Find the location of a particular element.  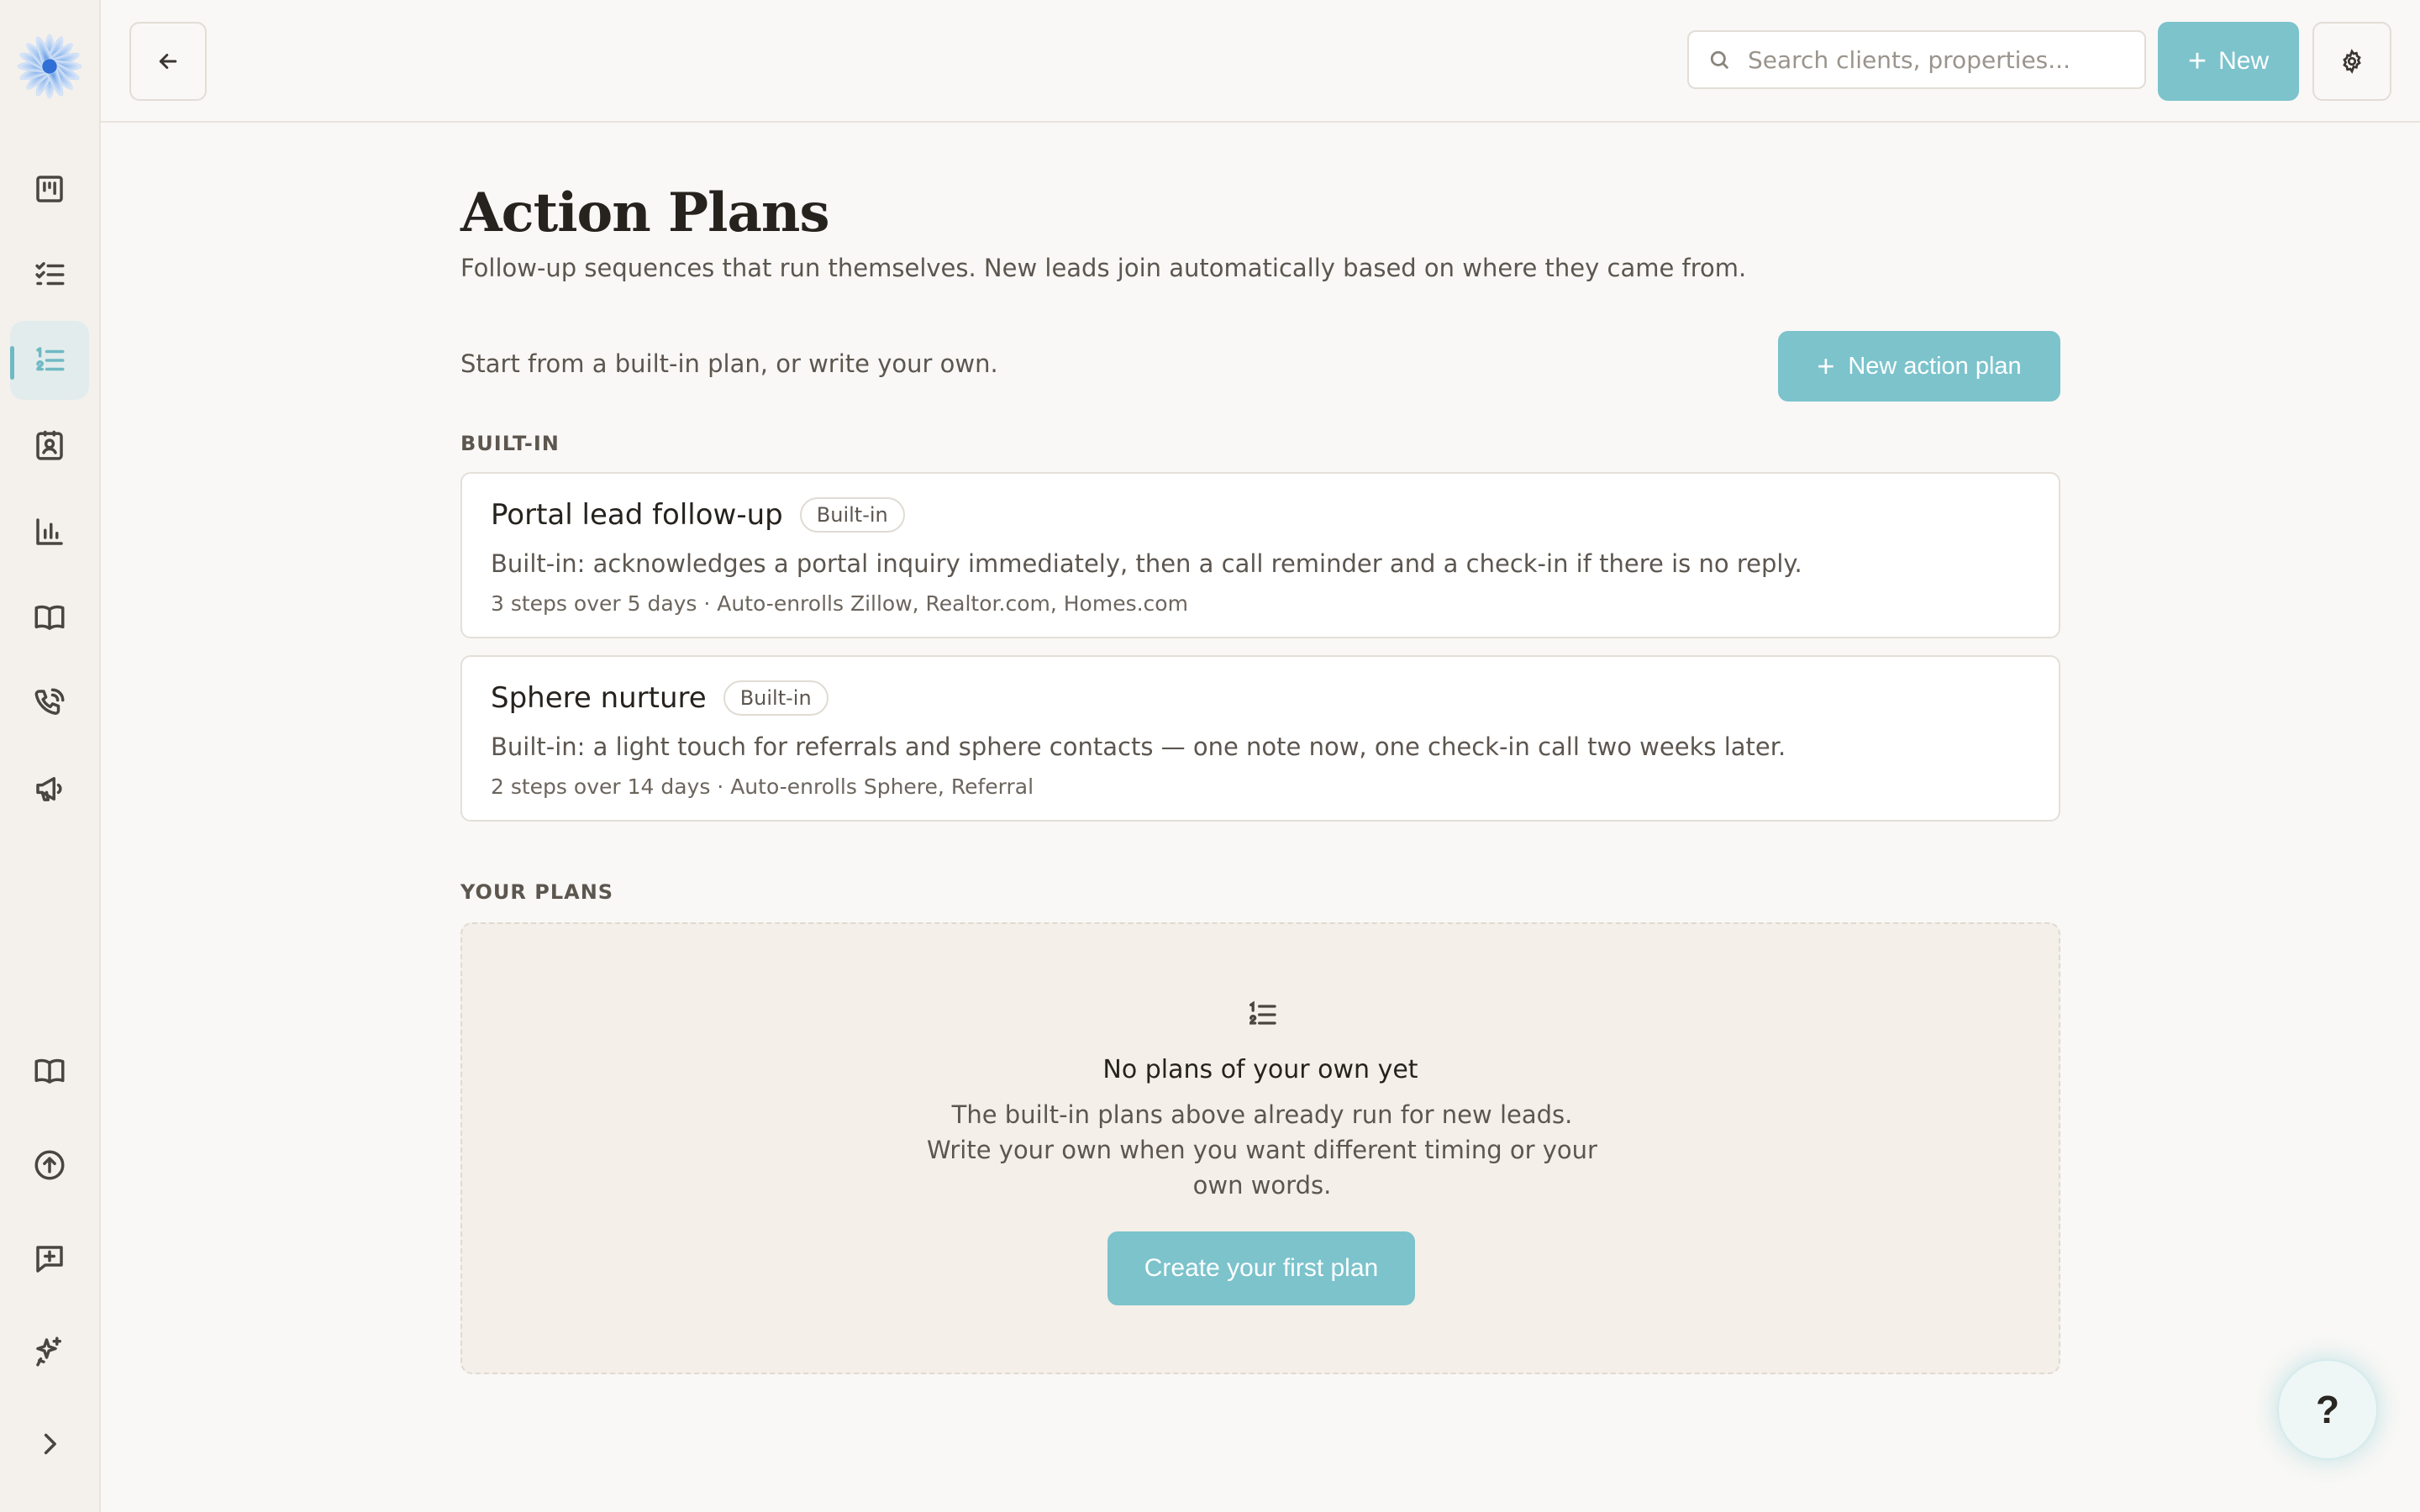

back-button is located at coordinates (168, 61).